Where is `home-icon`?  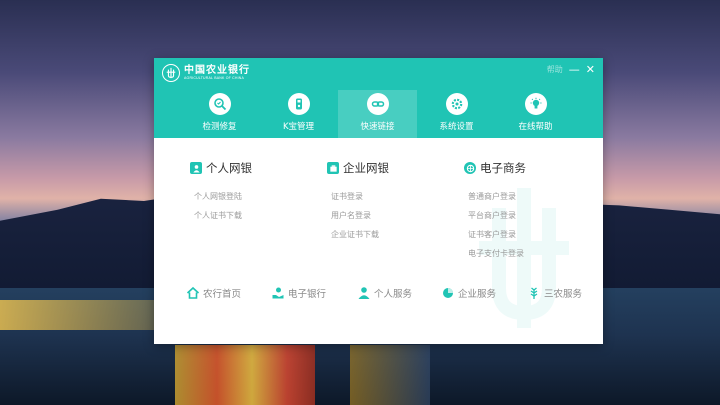 home-icon is located at coordinates (193, 292).